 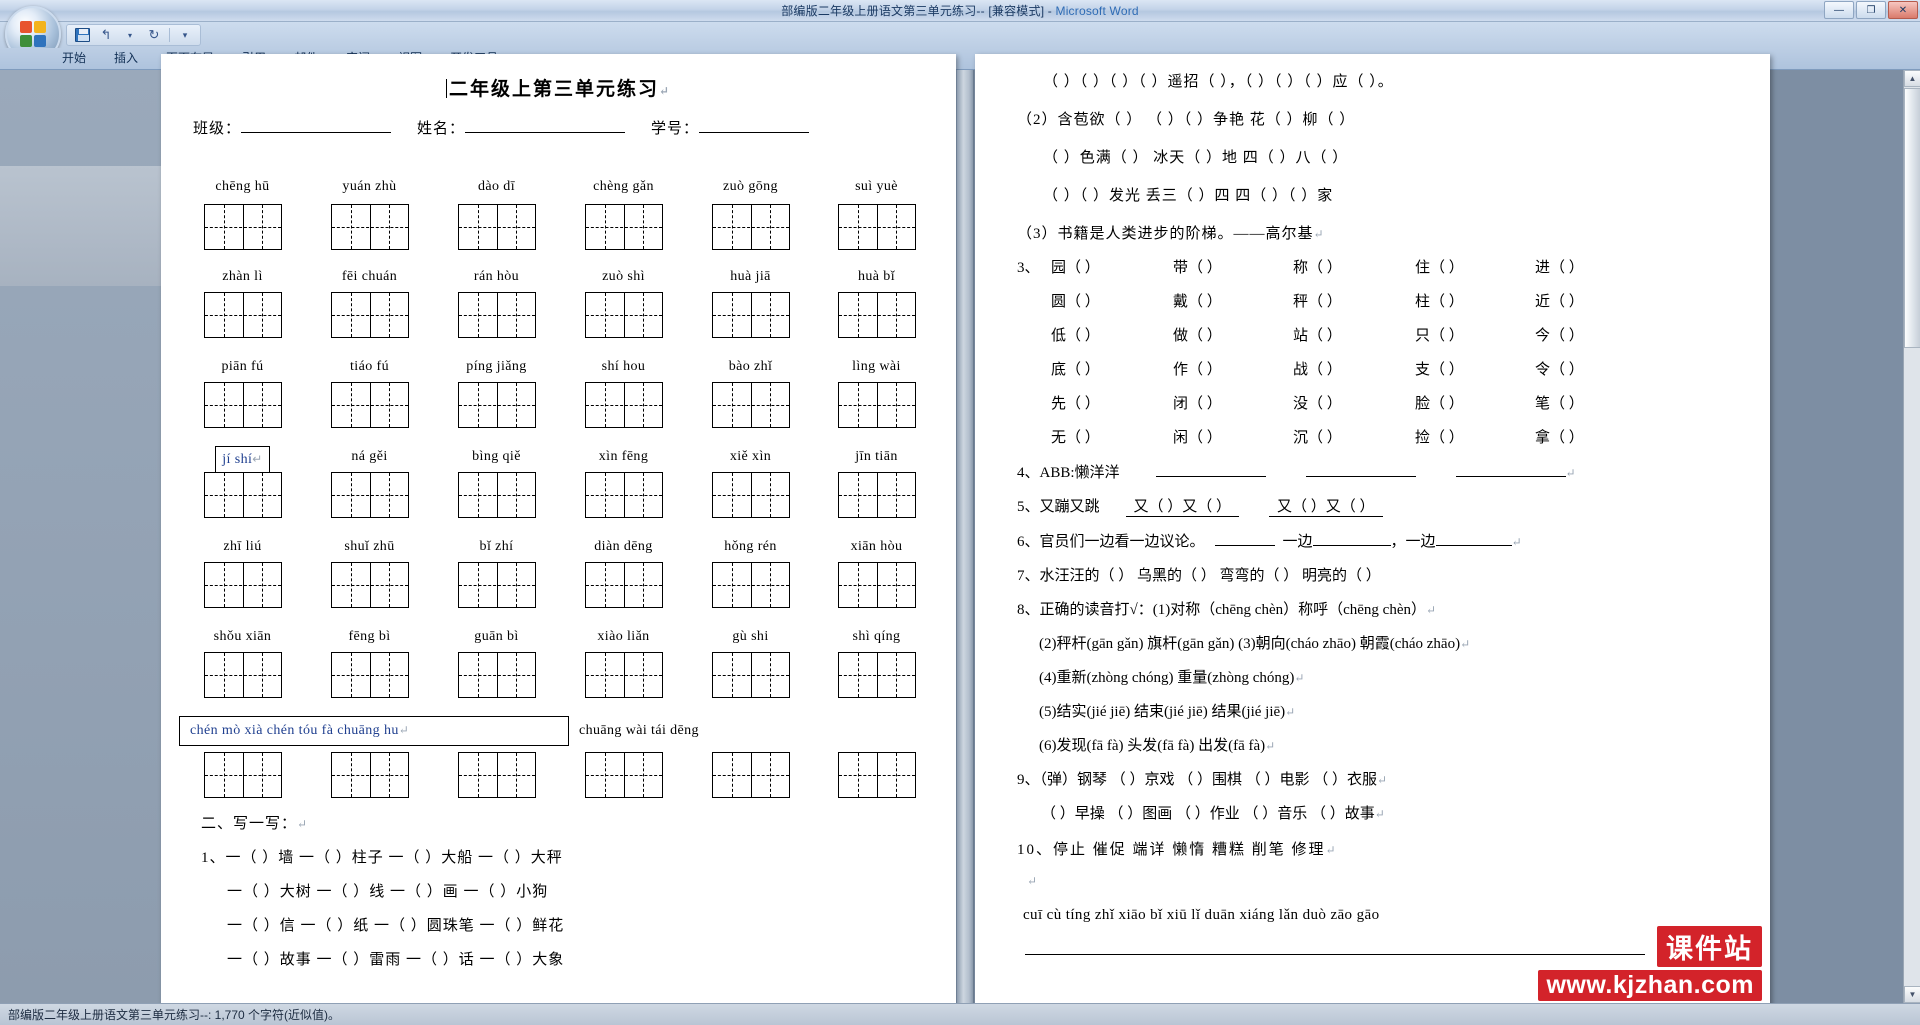 What do you see at coordinates (1559, 404) in the screenshot?
I see `char-cell: 笔（ ）` at bounding box center [1559, 404].